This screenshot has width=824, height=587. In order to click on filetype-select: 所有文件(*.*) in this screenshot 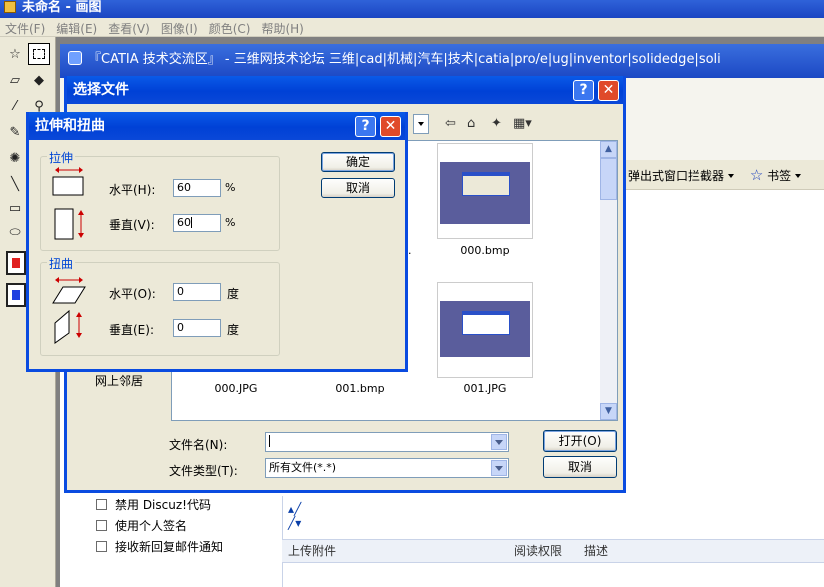, I will do `click(387, 468)`.